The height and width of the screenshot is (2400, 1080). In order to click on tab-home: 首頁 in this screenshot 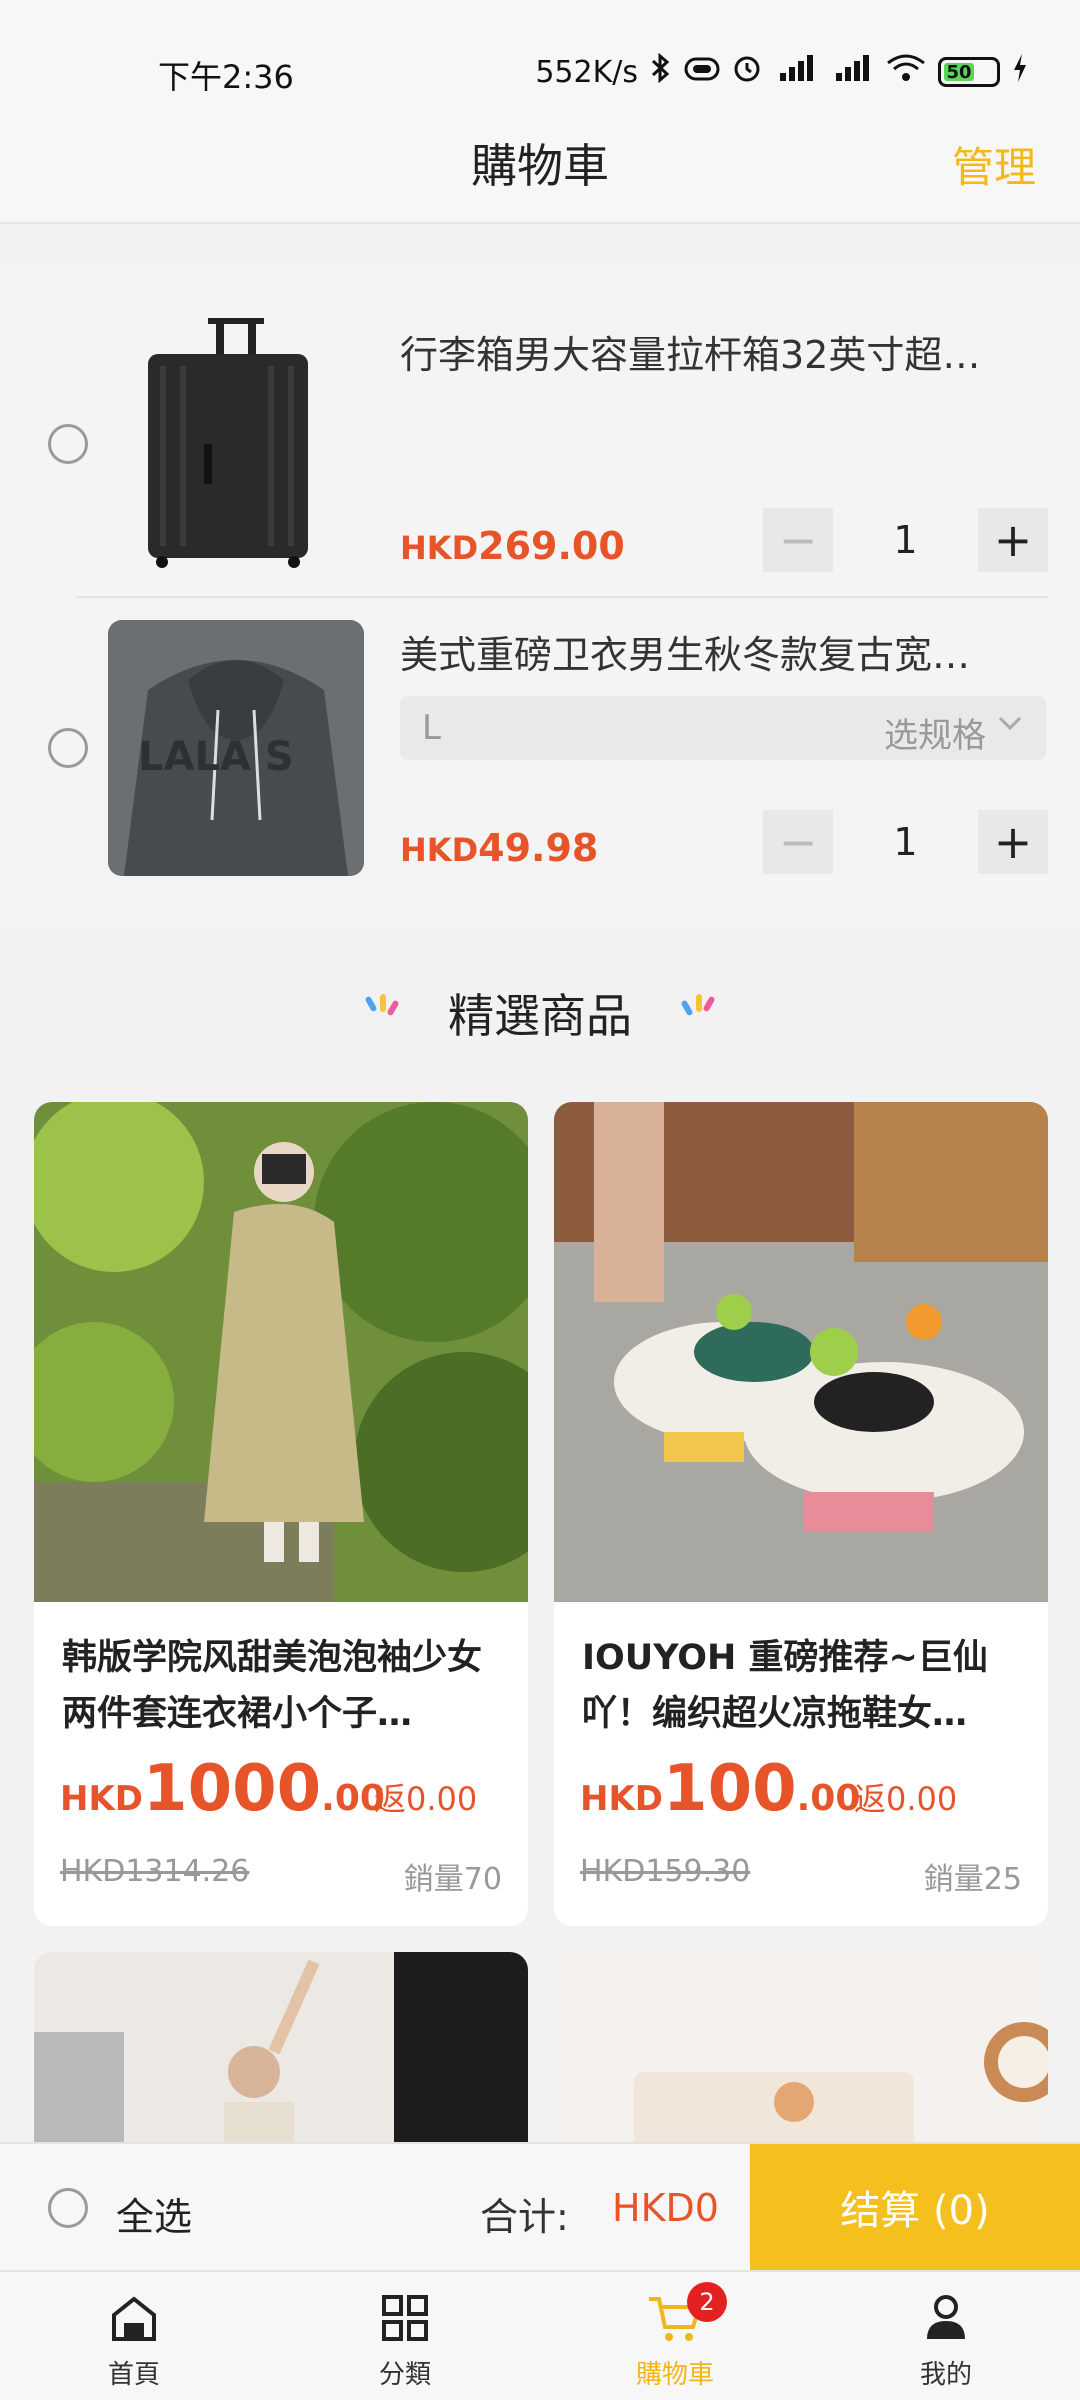, I will do `click(134, 2338)`.